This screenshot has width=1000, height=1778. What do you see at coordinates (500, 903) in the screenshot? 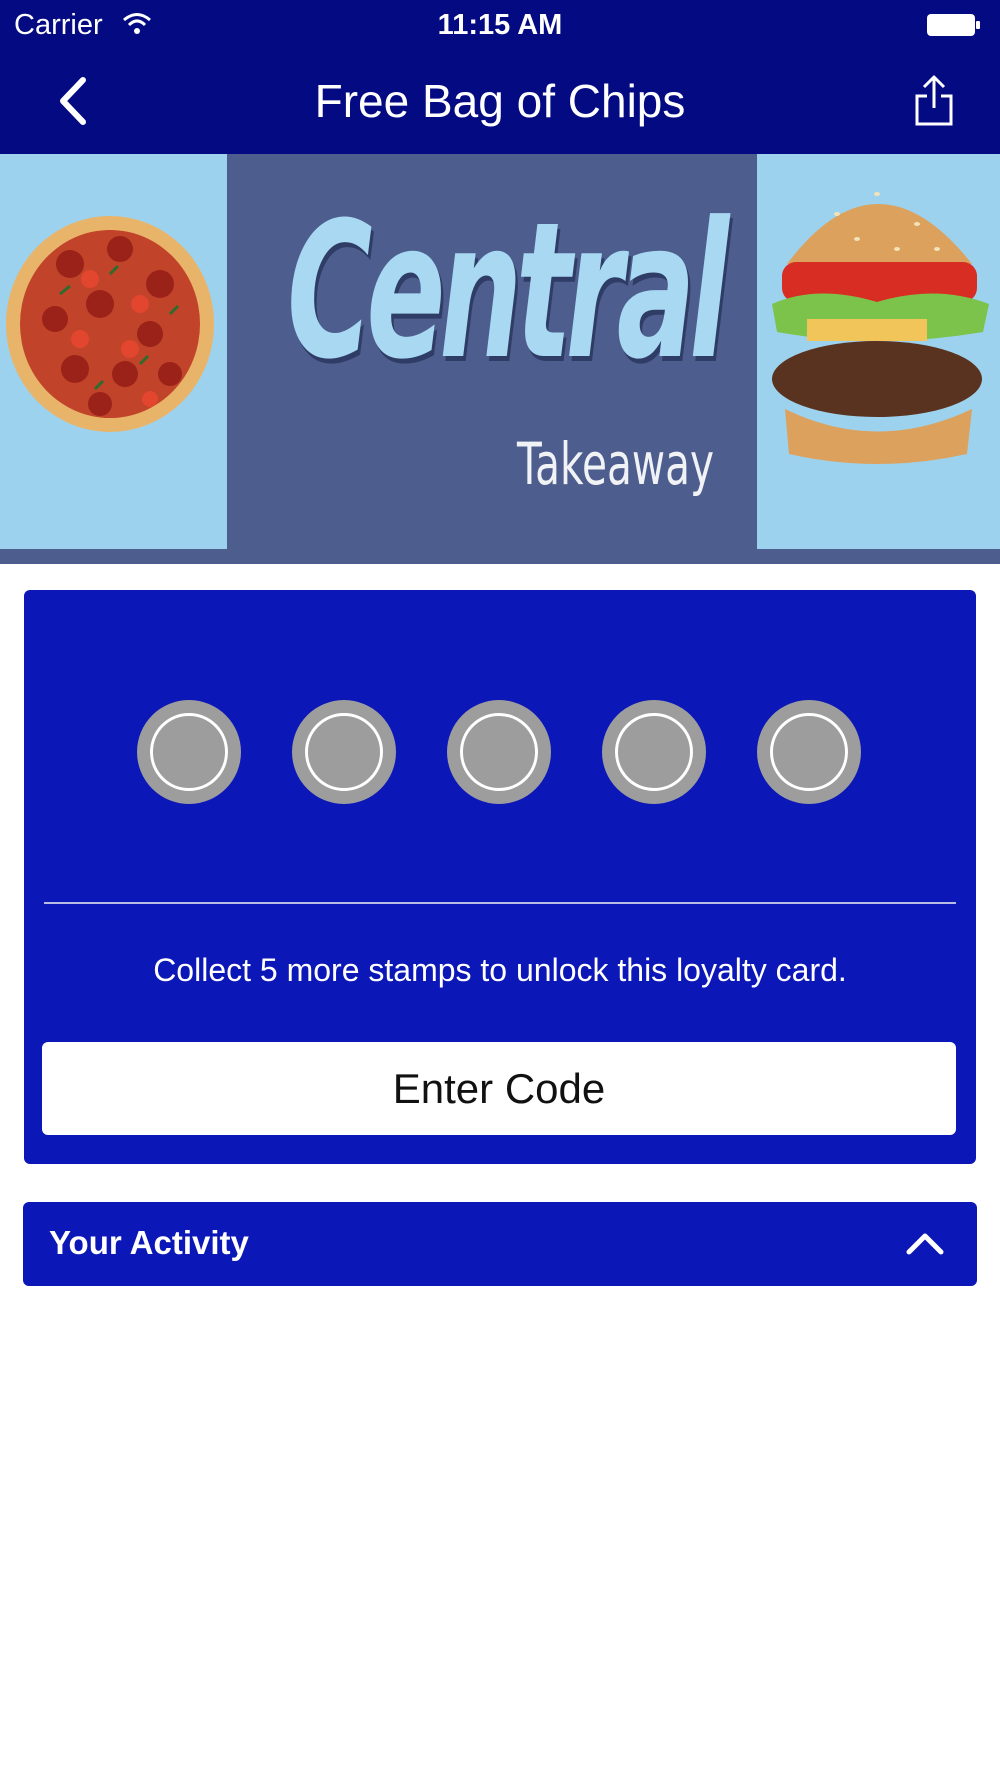
I see `card-divider` at bounding box center [500, 903].